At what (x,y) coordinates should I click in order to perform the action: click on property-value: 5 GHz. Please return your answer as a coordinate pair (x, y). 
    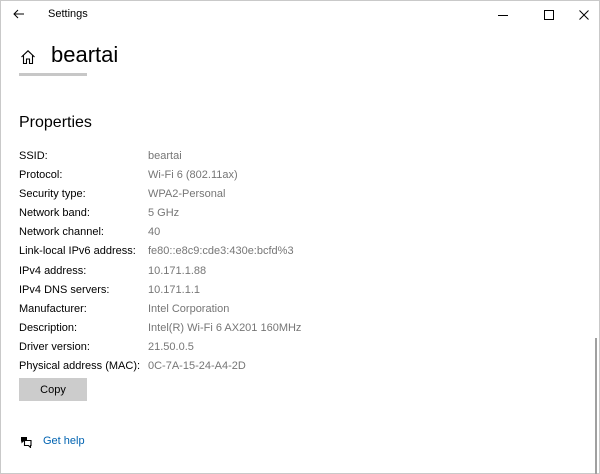
    Looking at the image, I should click on (164, 213).